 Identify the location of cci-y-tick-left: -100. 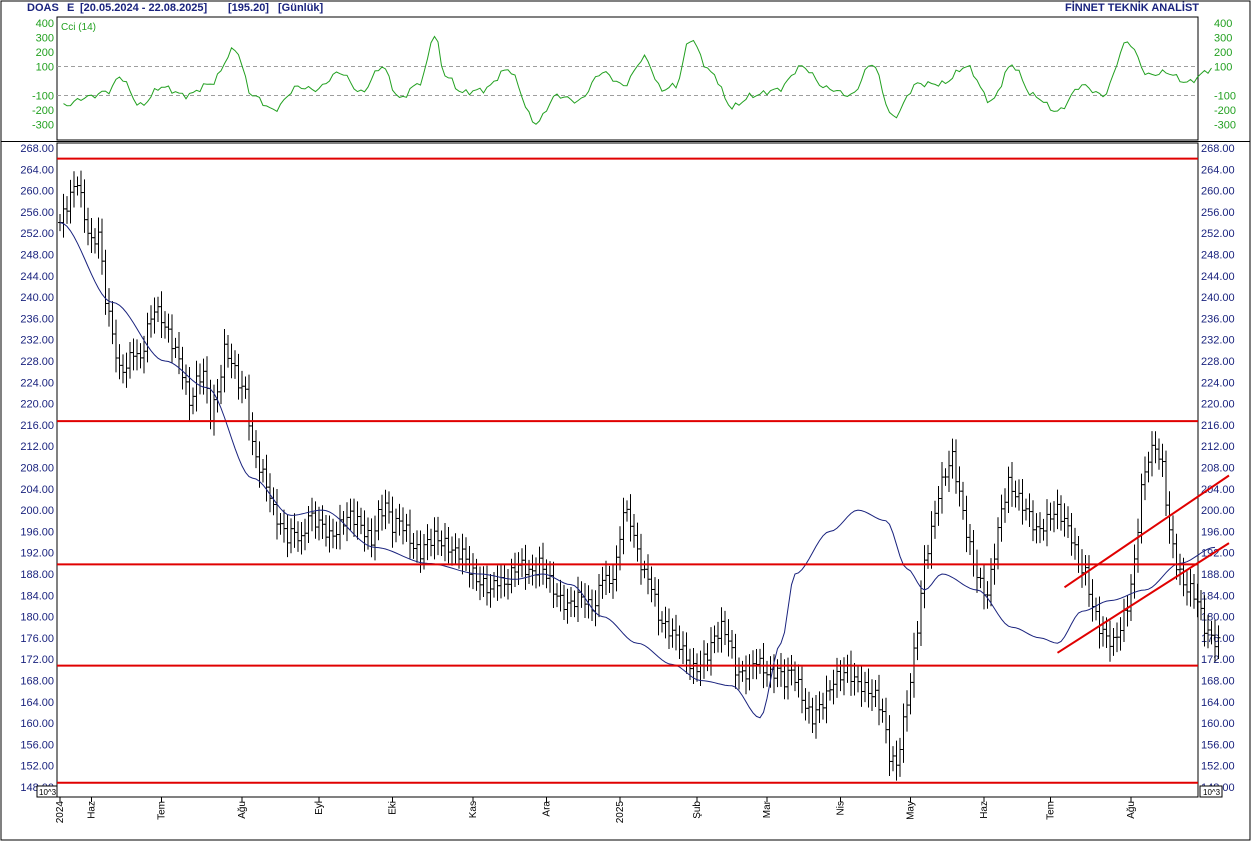
(43, 97).